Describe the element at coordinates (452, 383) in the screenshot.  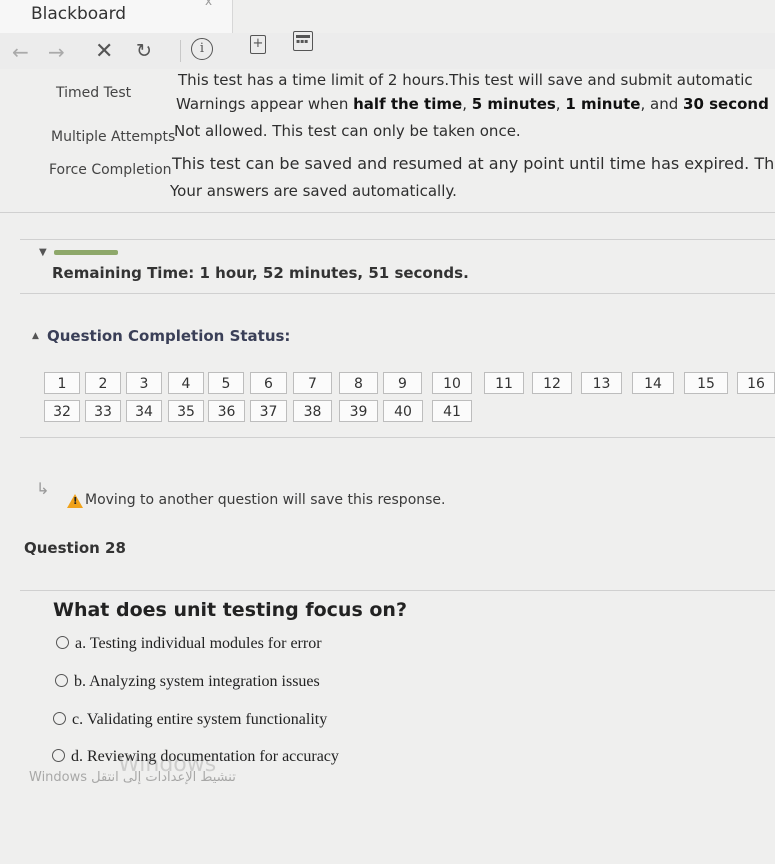
I see `question-number-10: 10` at that location.